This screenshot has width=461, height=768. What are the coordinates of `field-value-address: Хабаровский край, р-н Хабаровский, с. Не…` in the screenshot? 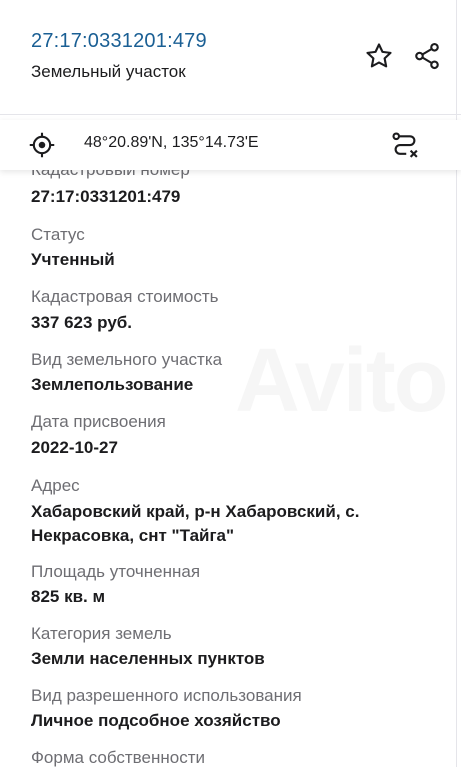 It's located at (195, 523).